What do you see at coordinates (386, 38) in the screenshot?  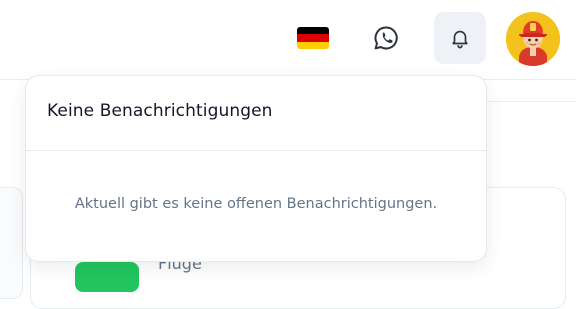 I see `whatsapp-icon` at bounding box center [386, 38].